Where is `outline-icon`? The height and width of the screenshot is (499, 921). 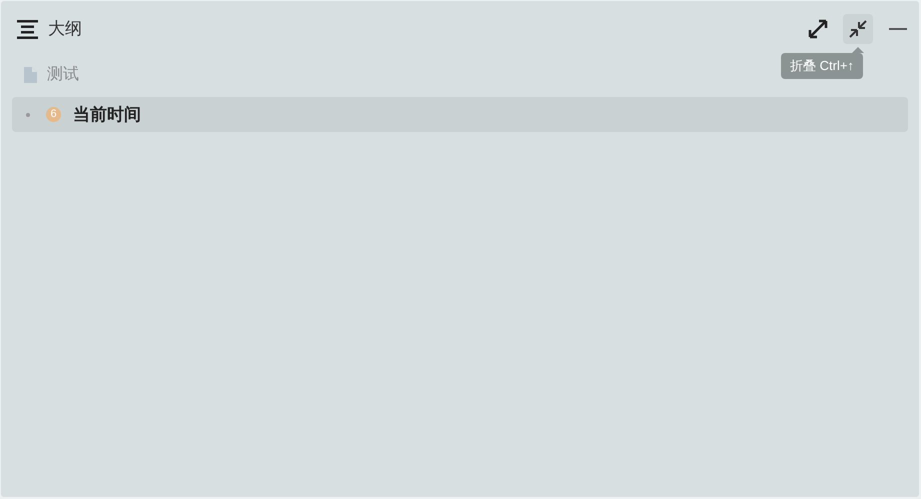 outline-icon is located at coordinates (27, 29).